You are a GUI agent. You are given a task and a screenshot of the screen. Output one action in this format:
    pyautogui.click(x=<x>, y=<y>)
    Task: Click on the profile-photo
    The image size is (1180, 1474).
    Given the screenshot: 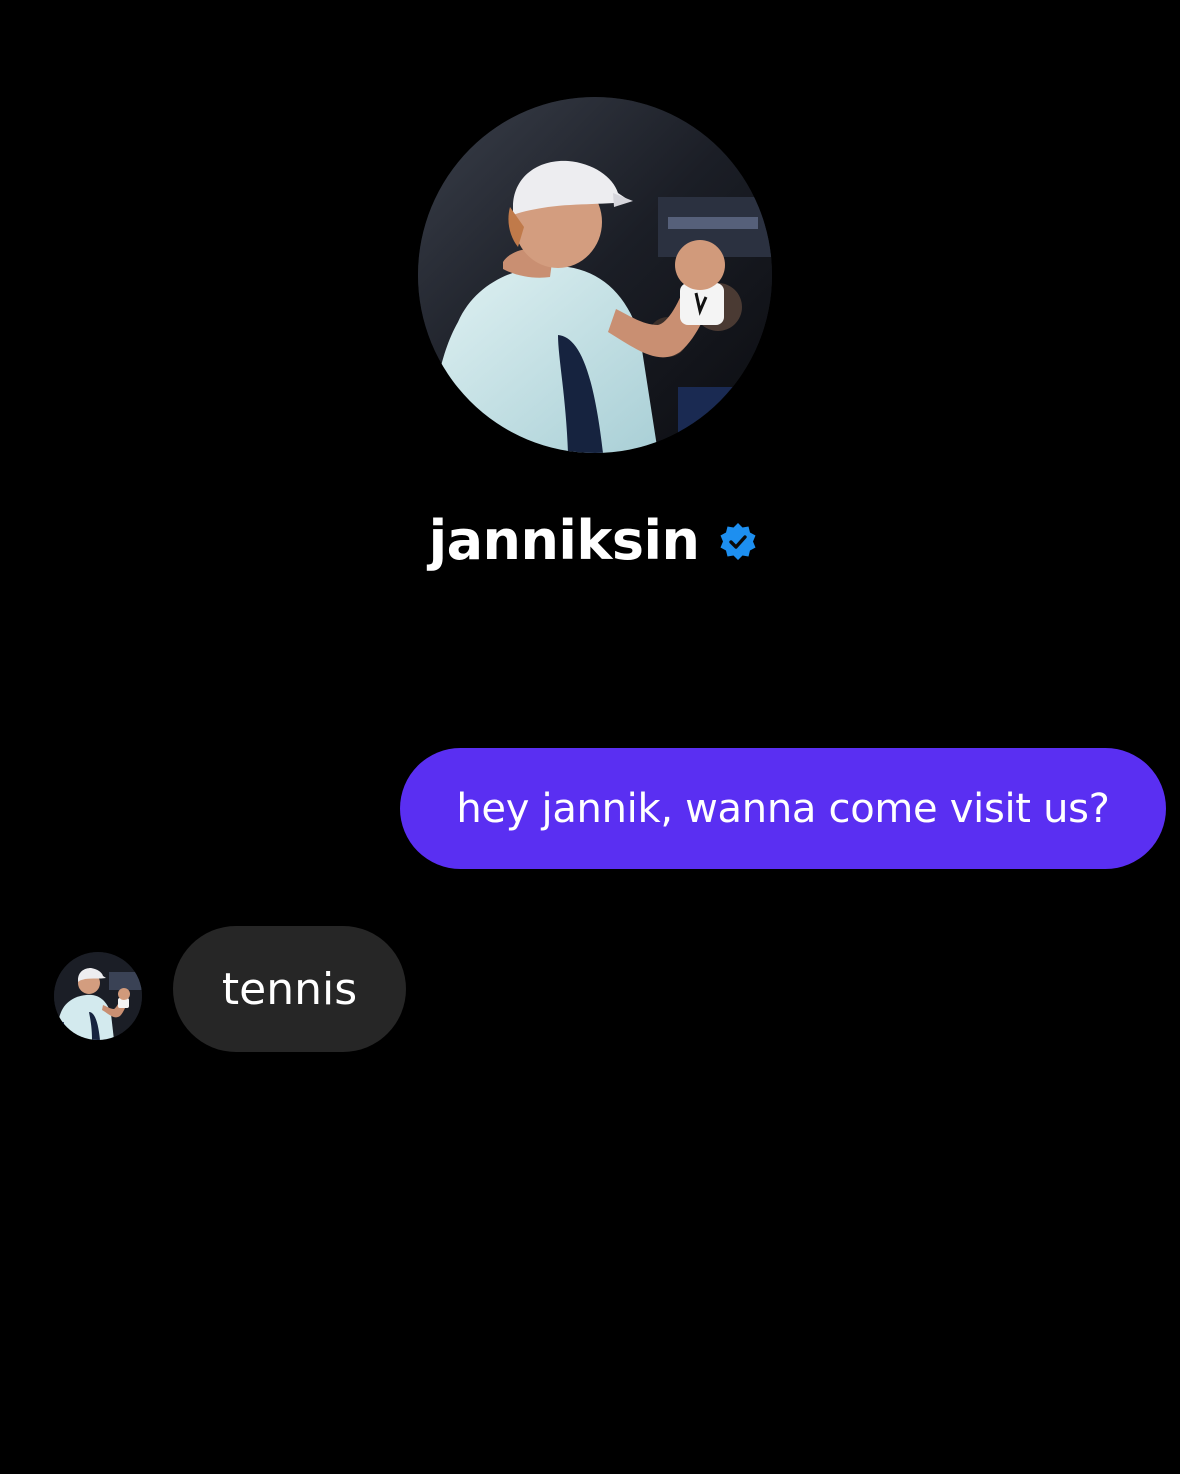 What is the action you would take?
    pyautogui.click(x=595, y=275)
    